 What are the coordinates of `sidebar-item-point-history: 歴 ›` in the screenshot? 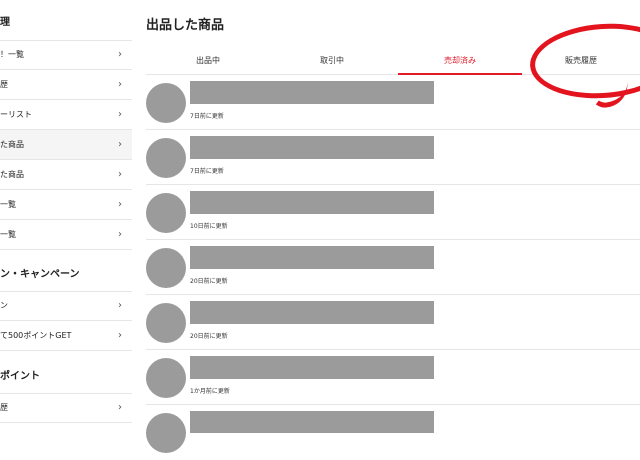 It's located at (66, 408).